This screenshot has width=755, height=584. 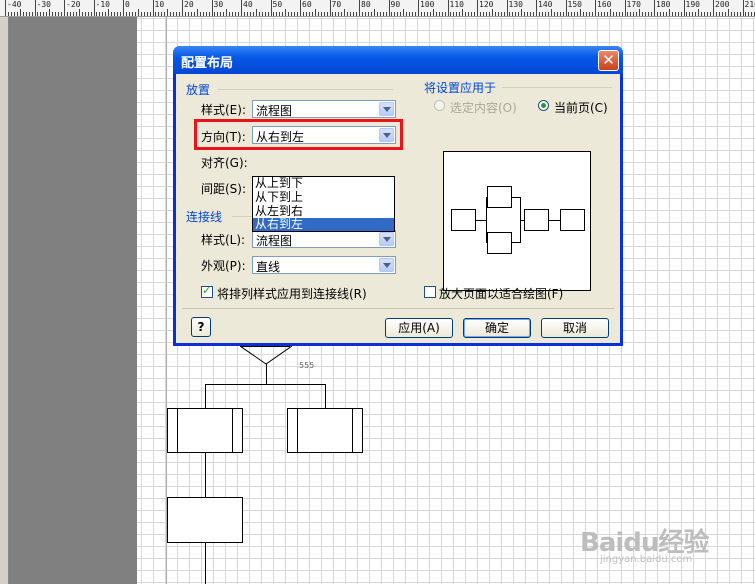 I want to click on direction-option: 从上到下, so click(x=323, y=183).